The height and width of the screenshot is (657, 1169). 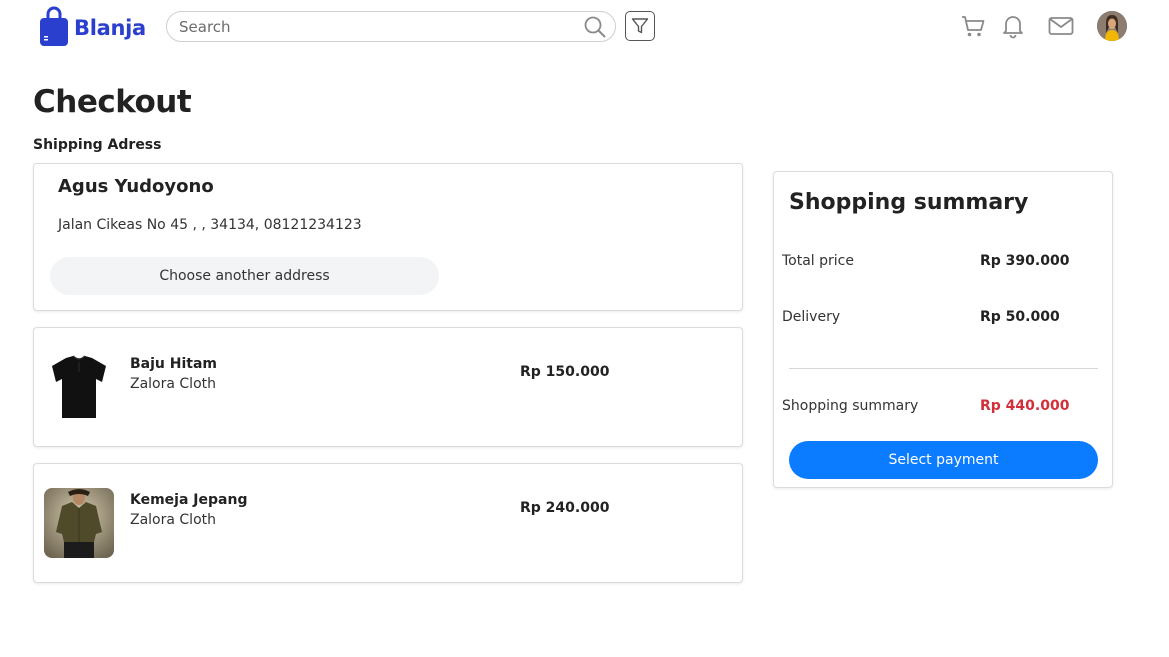 I want to click on brand-name: Blanja, so click(x=110, y=28).